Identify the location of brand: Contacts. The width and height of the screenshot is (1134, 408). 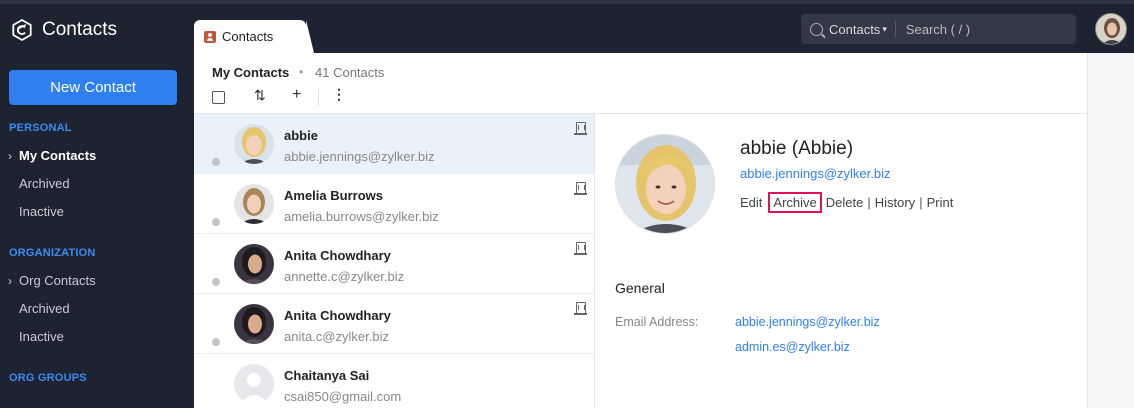
(63, 30).